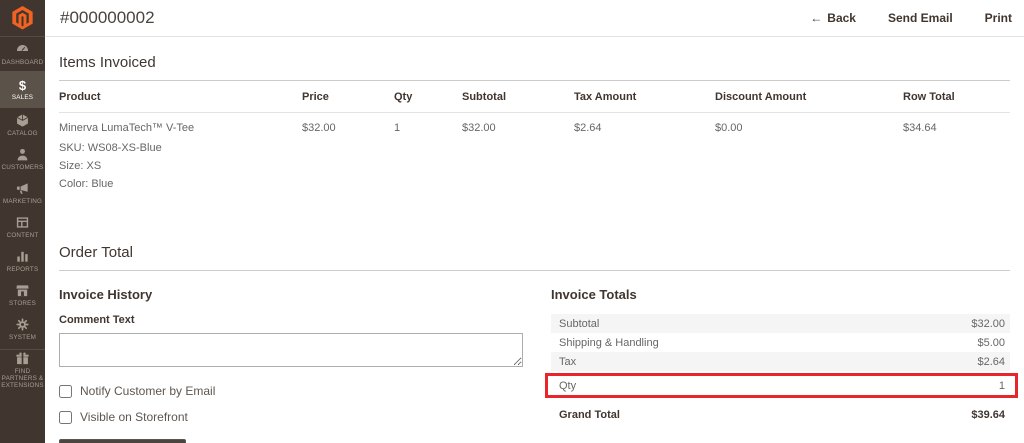 The width and height of the screenshot is (1024, 443). I want to click on totals-row-tax: Tax $2.64, so click(780, 361).